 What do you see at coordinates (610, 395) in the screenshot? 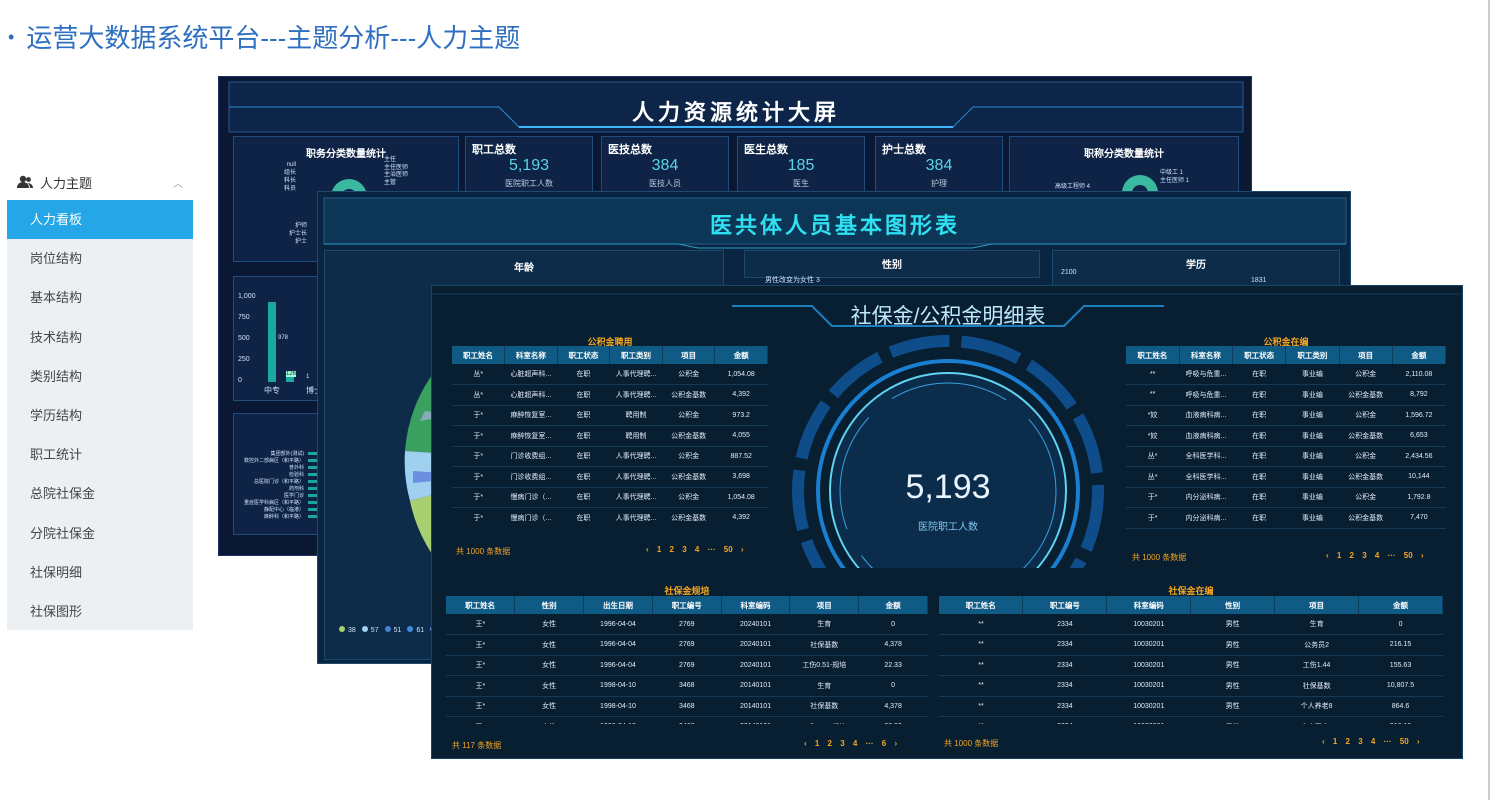
I see `table-row: 丛* 心脏超声科... 在职 人事代理聘... 公积金基数 4,392` at bounding box center [610, 395].